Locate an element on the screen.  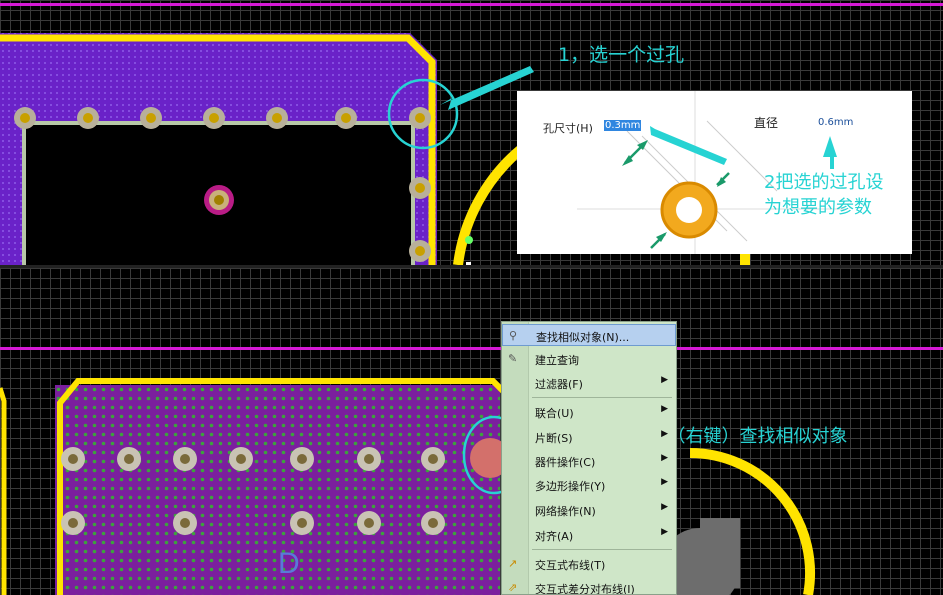
snap-point is located at coordinates (469, 240).